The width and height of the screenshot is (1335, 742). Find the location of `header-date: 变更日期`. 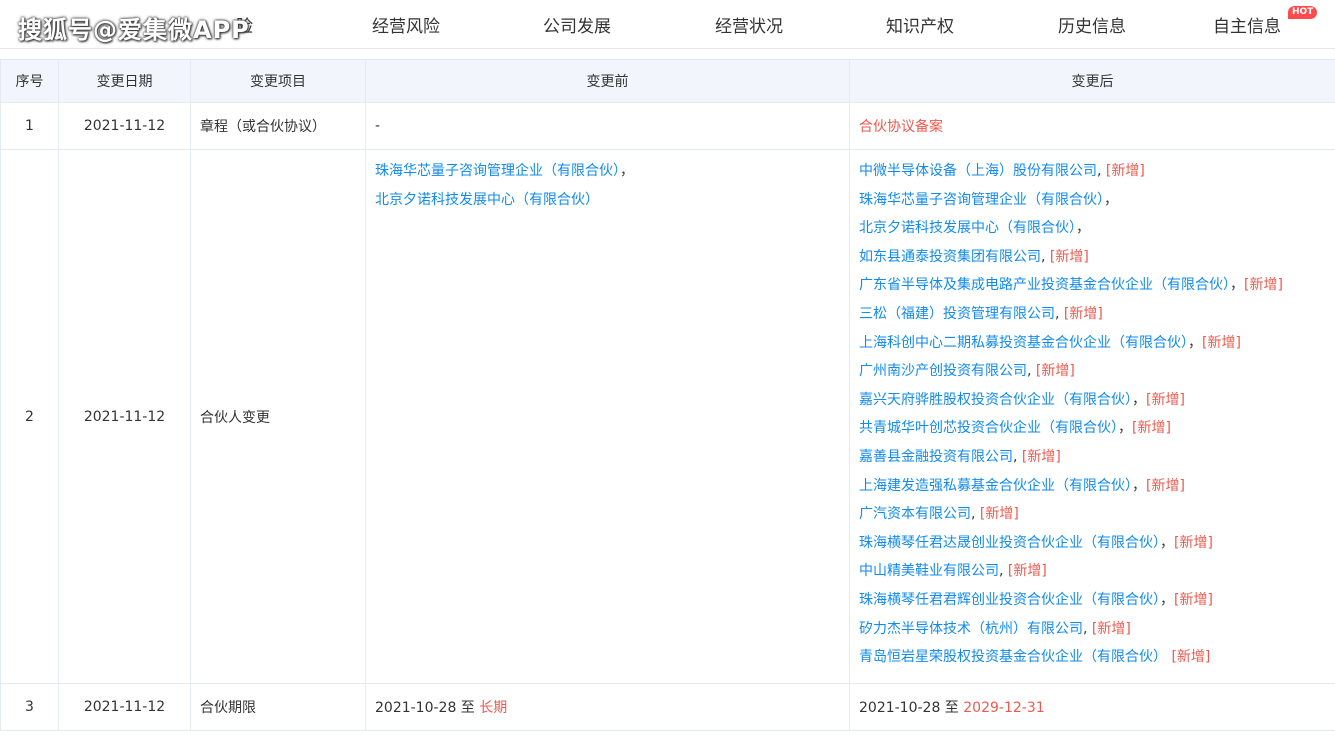

header-date: 变更日期 is located at coordinates (124, 81).